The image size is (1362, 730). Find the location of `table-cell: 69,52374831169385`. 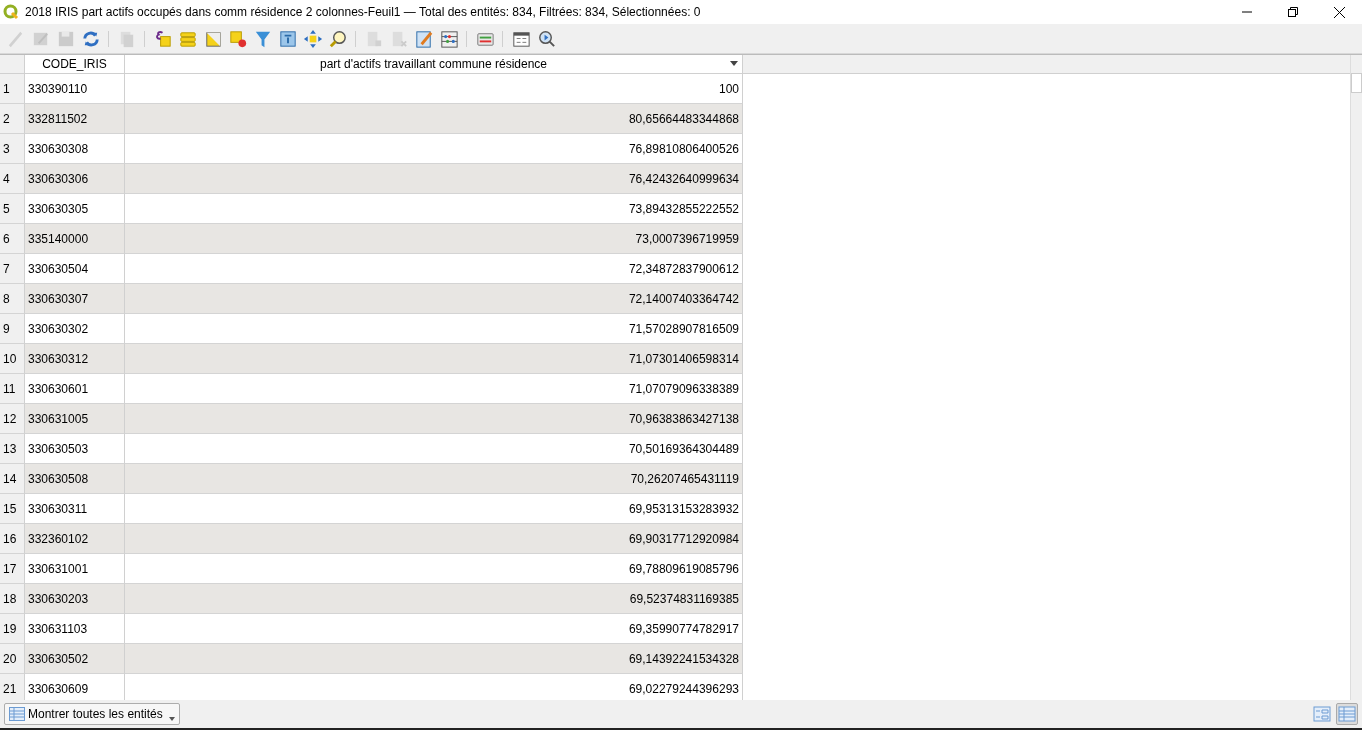

table-cell: 69,52374831169385 is located at coordinates (434, 599).